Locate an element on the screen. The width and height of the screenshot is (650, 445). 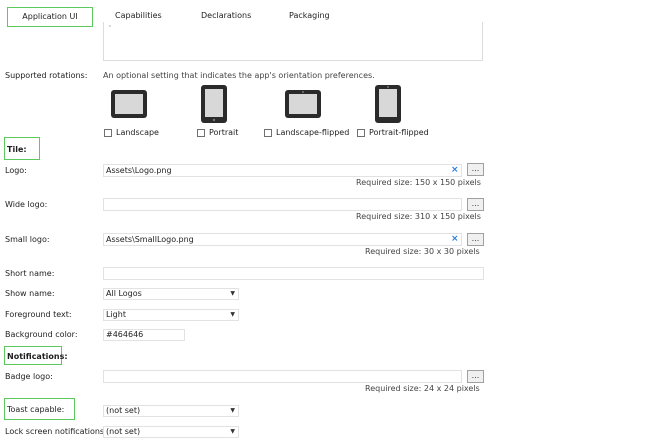
small-logo-label: Small logo: is located at coordinates (27, 239).